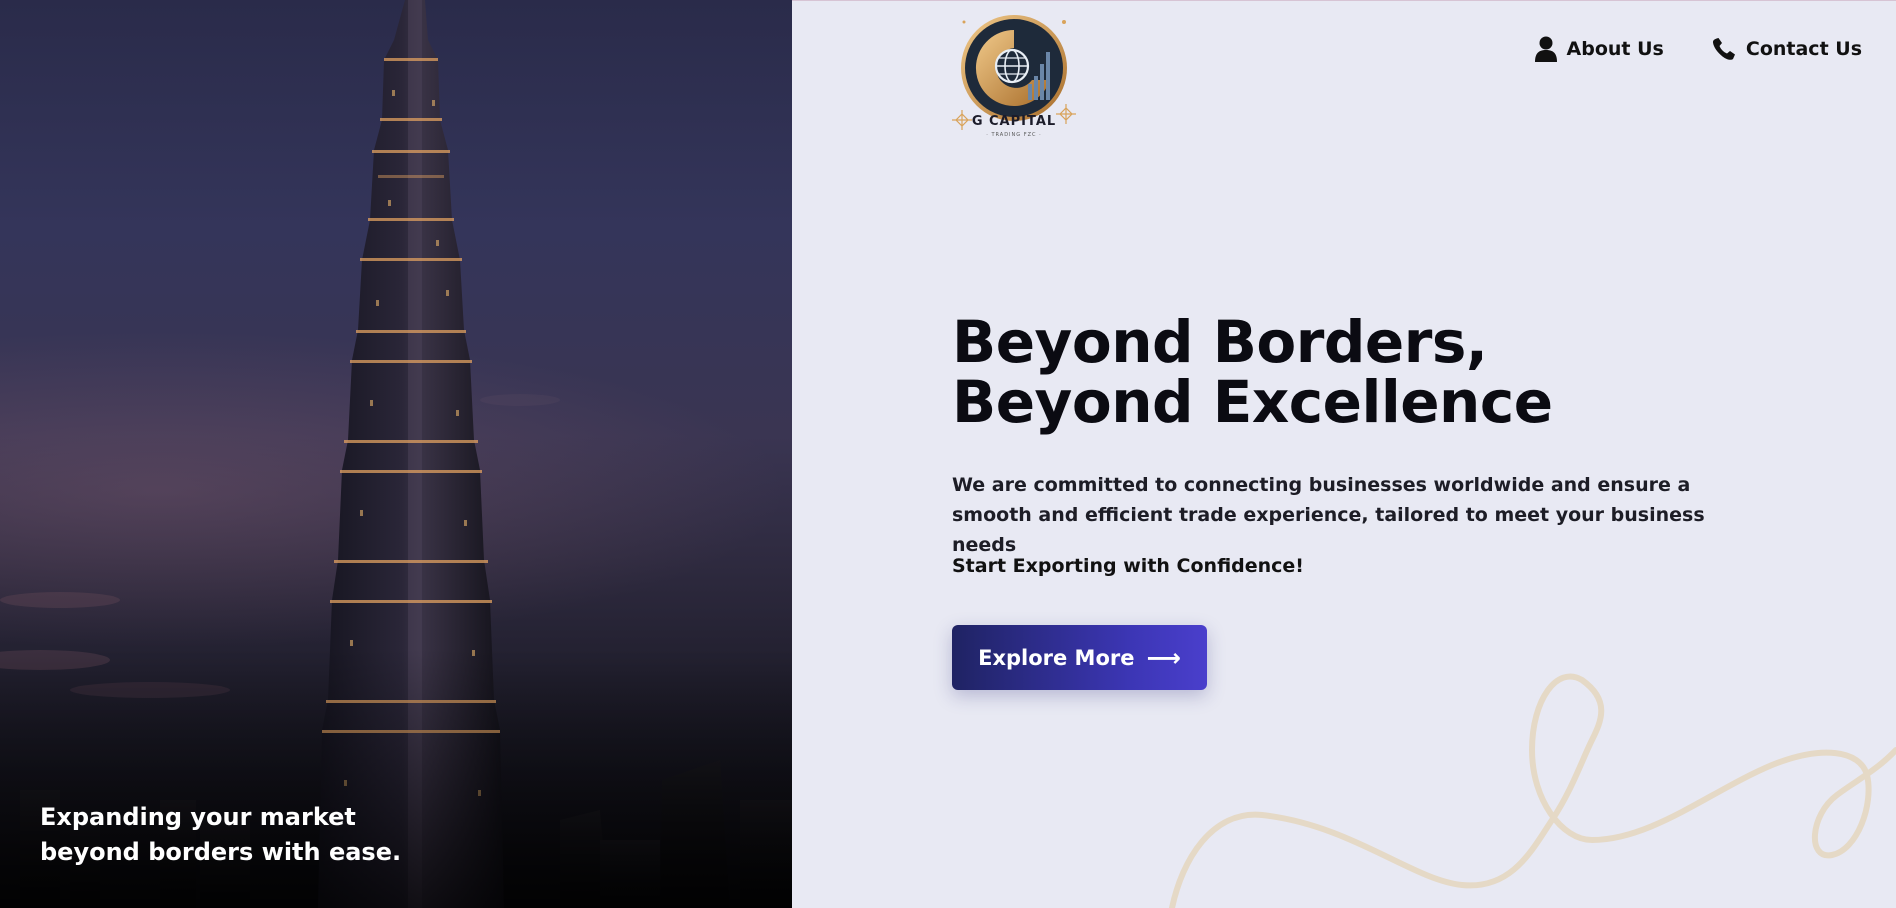 The image size is (1896, 908). I want to click on page-title: Beyond Borders, Beyond Excellence, so click(1252, 372).